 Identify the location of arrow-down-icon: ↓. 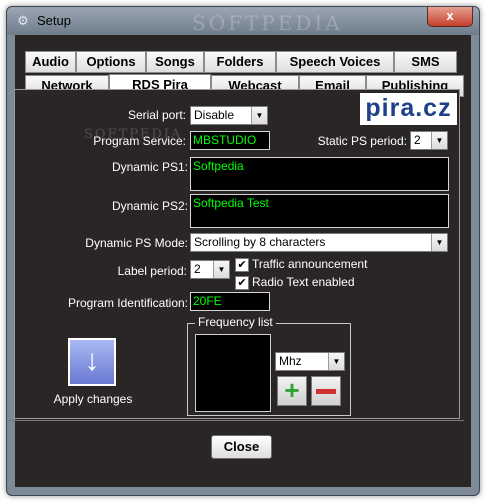
(92, 360).